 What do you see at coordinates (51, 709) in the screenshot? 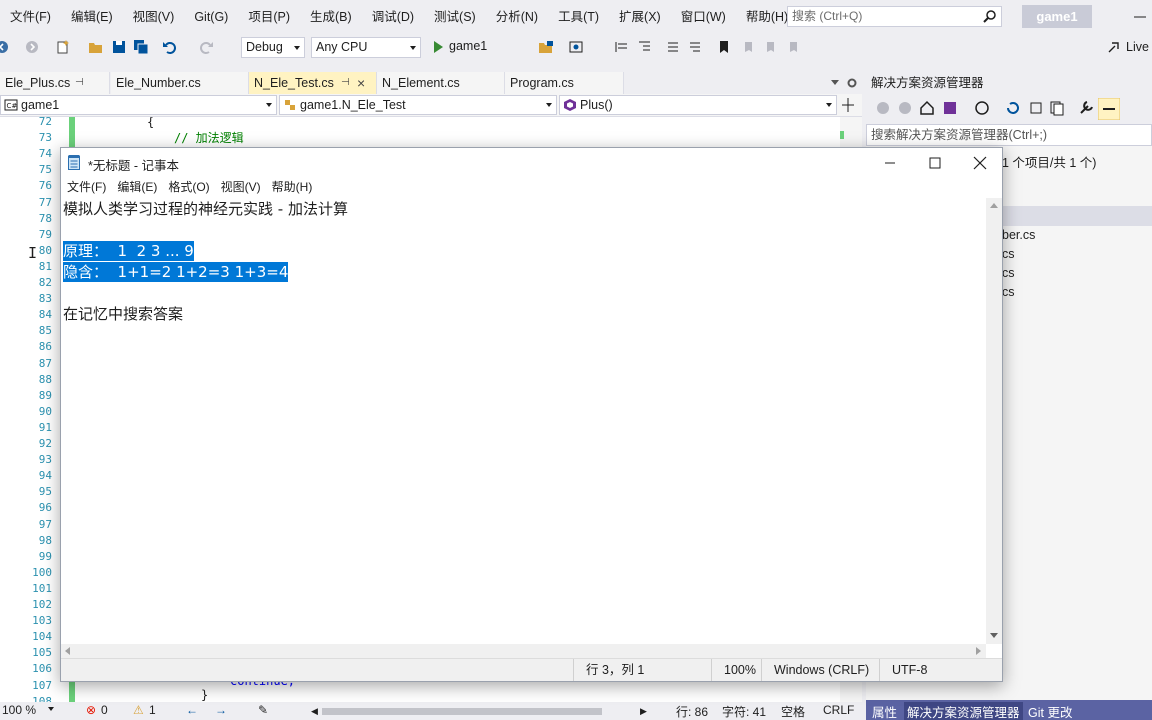
I see `chevron-down-icon` at bounding box center [51, 709].